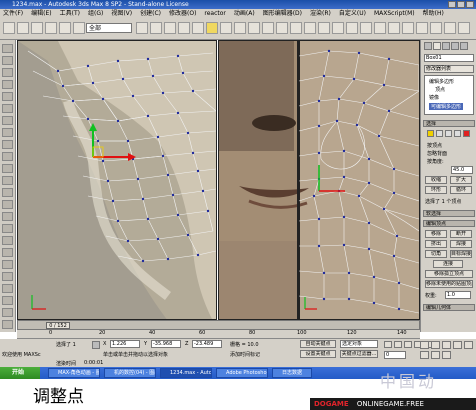 Image resolution: width=476 pixels, height=410 pixels. What do you see at coordinates (51, 28) in the screenshot?
I see `unlink-icon` at bounding box center [51, 28].